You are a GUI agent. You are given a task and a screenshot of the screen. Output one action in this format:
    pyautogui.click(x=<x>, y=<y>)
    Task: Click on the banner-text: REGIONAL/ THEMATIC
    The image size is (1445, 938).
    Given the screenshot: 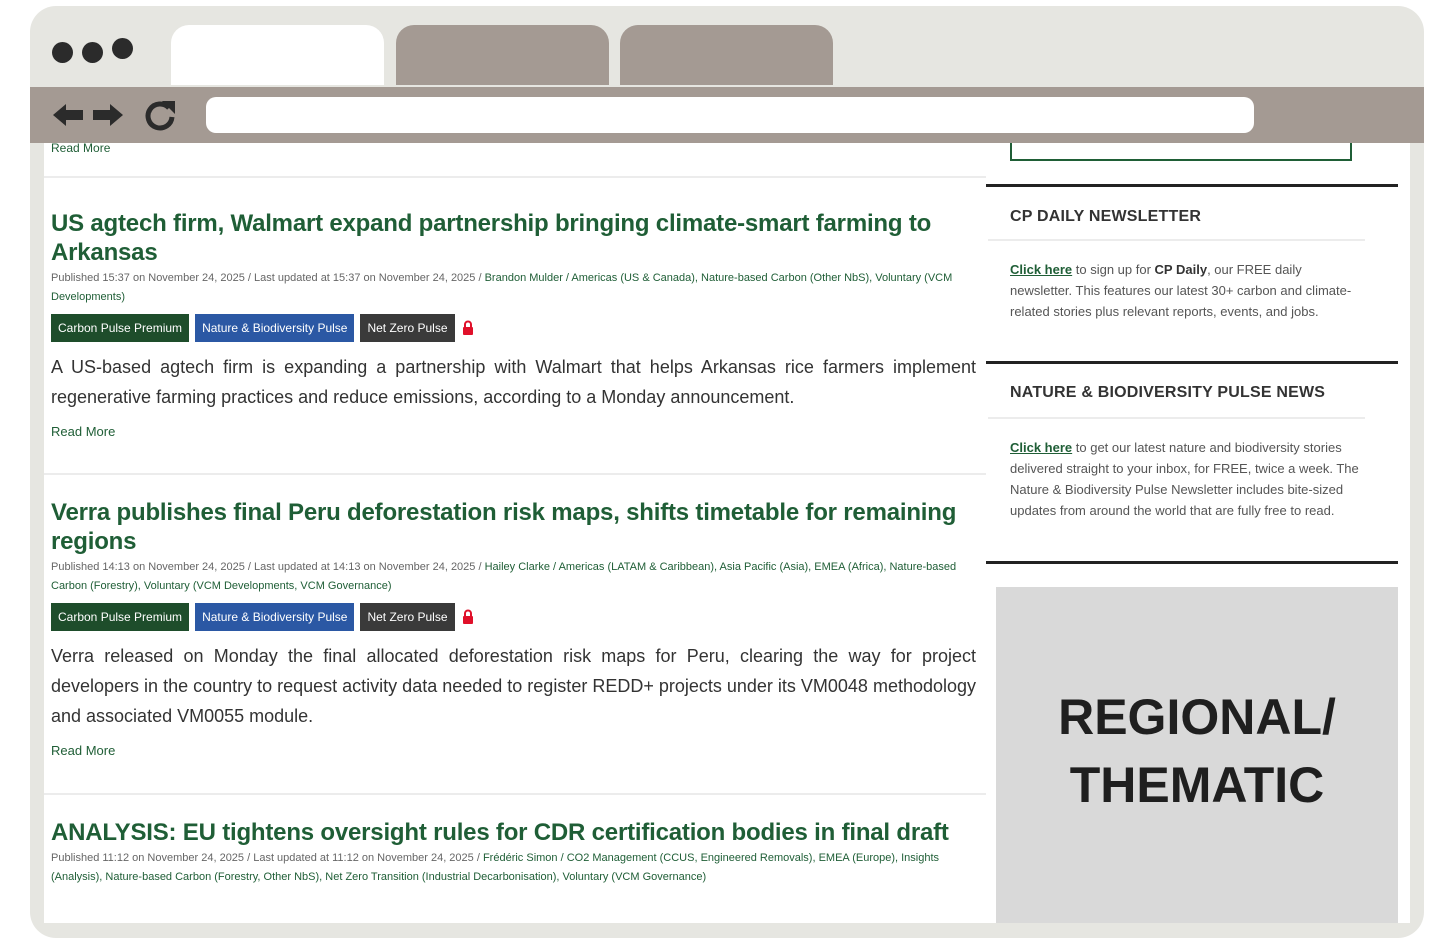 What is the action you would take?
    pyautogui.click(x=1197, y=751)
    